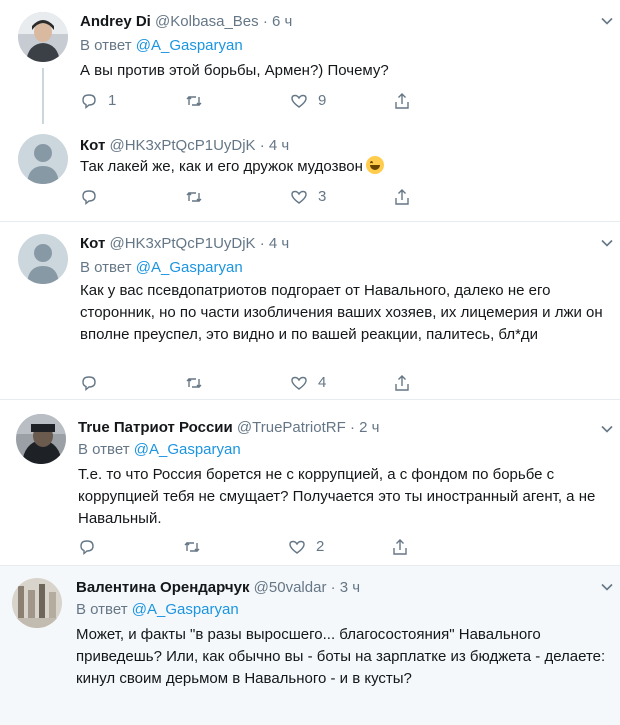  Describe the element at coordinates (322, 382) in the screenshot. I see `like-count: 4` at that location.